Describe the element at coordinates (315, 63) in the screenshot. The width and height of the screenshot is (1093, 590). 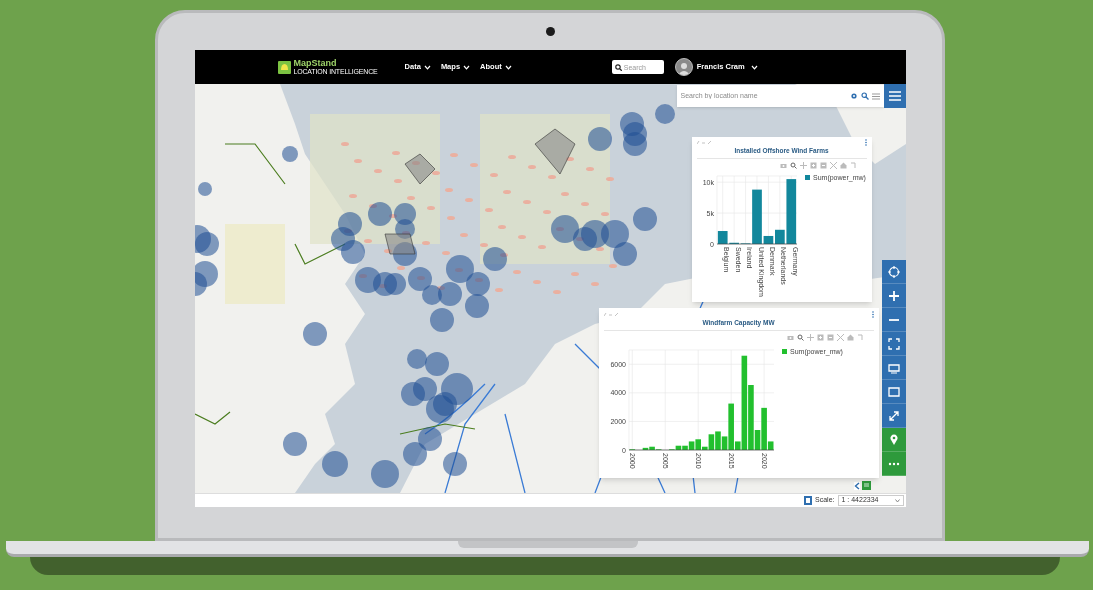
I see `logo-wordmark: MapStand` at that location.